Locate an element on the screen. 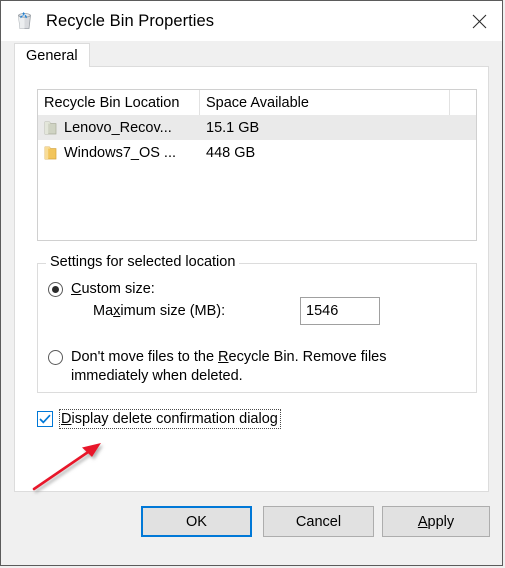 The height and width of the screenshot is (568, 505). accel-char: D is located at coordinates (66, 419).